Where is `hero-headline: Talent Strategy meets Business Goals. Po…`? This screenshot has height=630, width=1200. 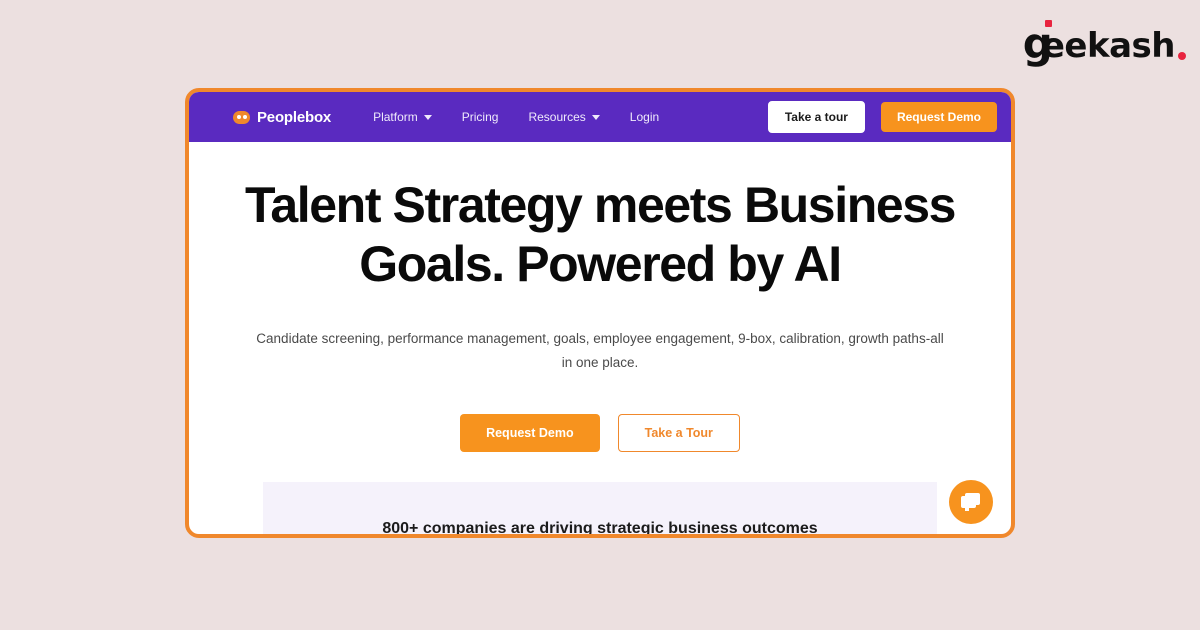
hero-headline: Talent Strategy meets Business Goals. Po… is located at coordinates (600, 234).